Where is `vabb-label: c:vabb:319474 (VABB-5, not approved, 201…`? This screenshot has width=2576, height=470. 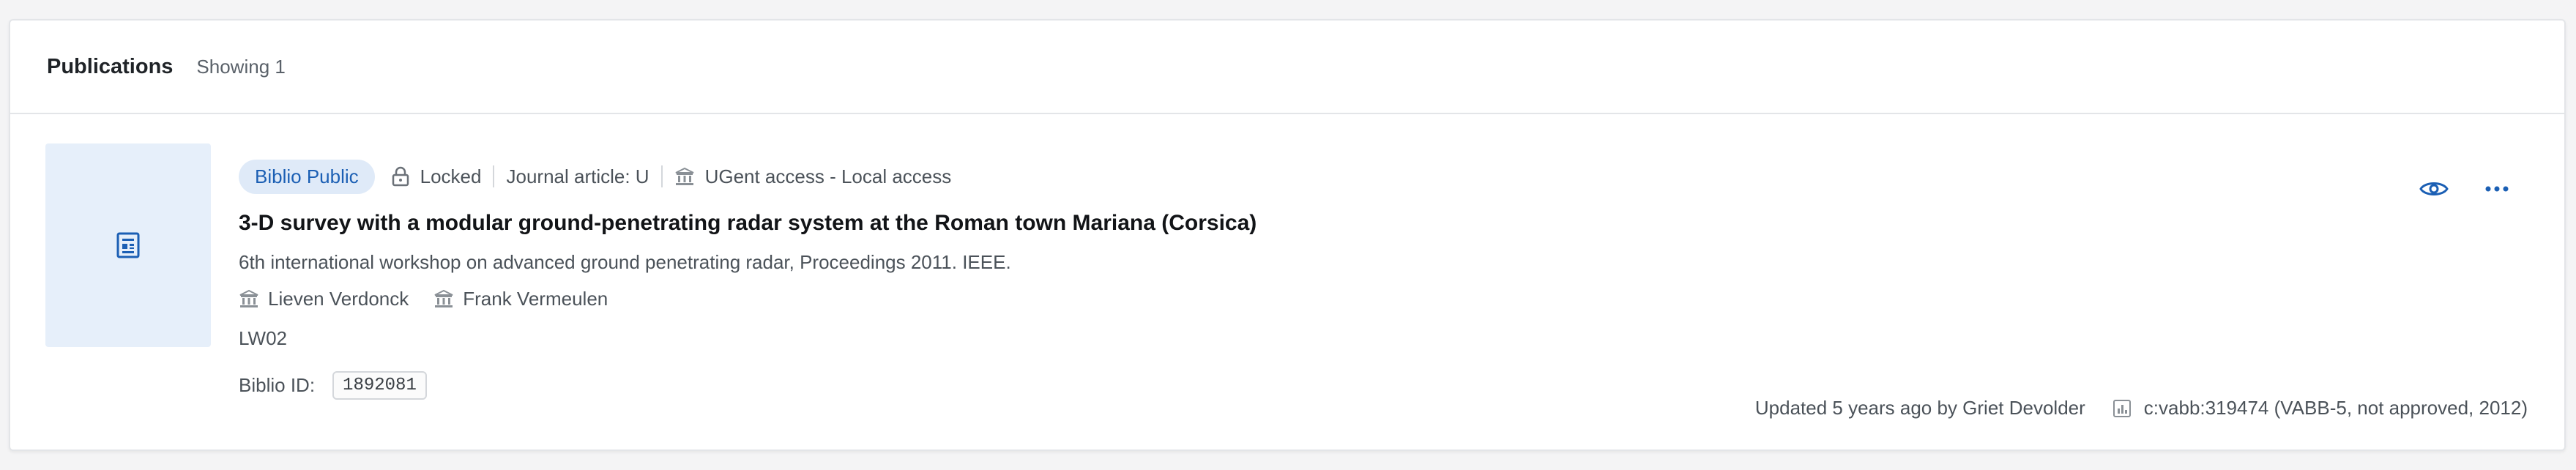 vabb-label: c:vabb:319474 (VABB-5, not approved, 201… is located at coordinates (2335, 408).